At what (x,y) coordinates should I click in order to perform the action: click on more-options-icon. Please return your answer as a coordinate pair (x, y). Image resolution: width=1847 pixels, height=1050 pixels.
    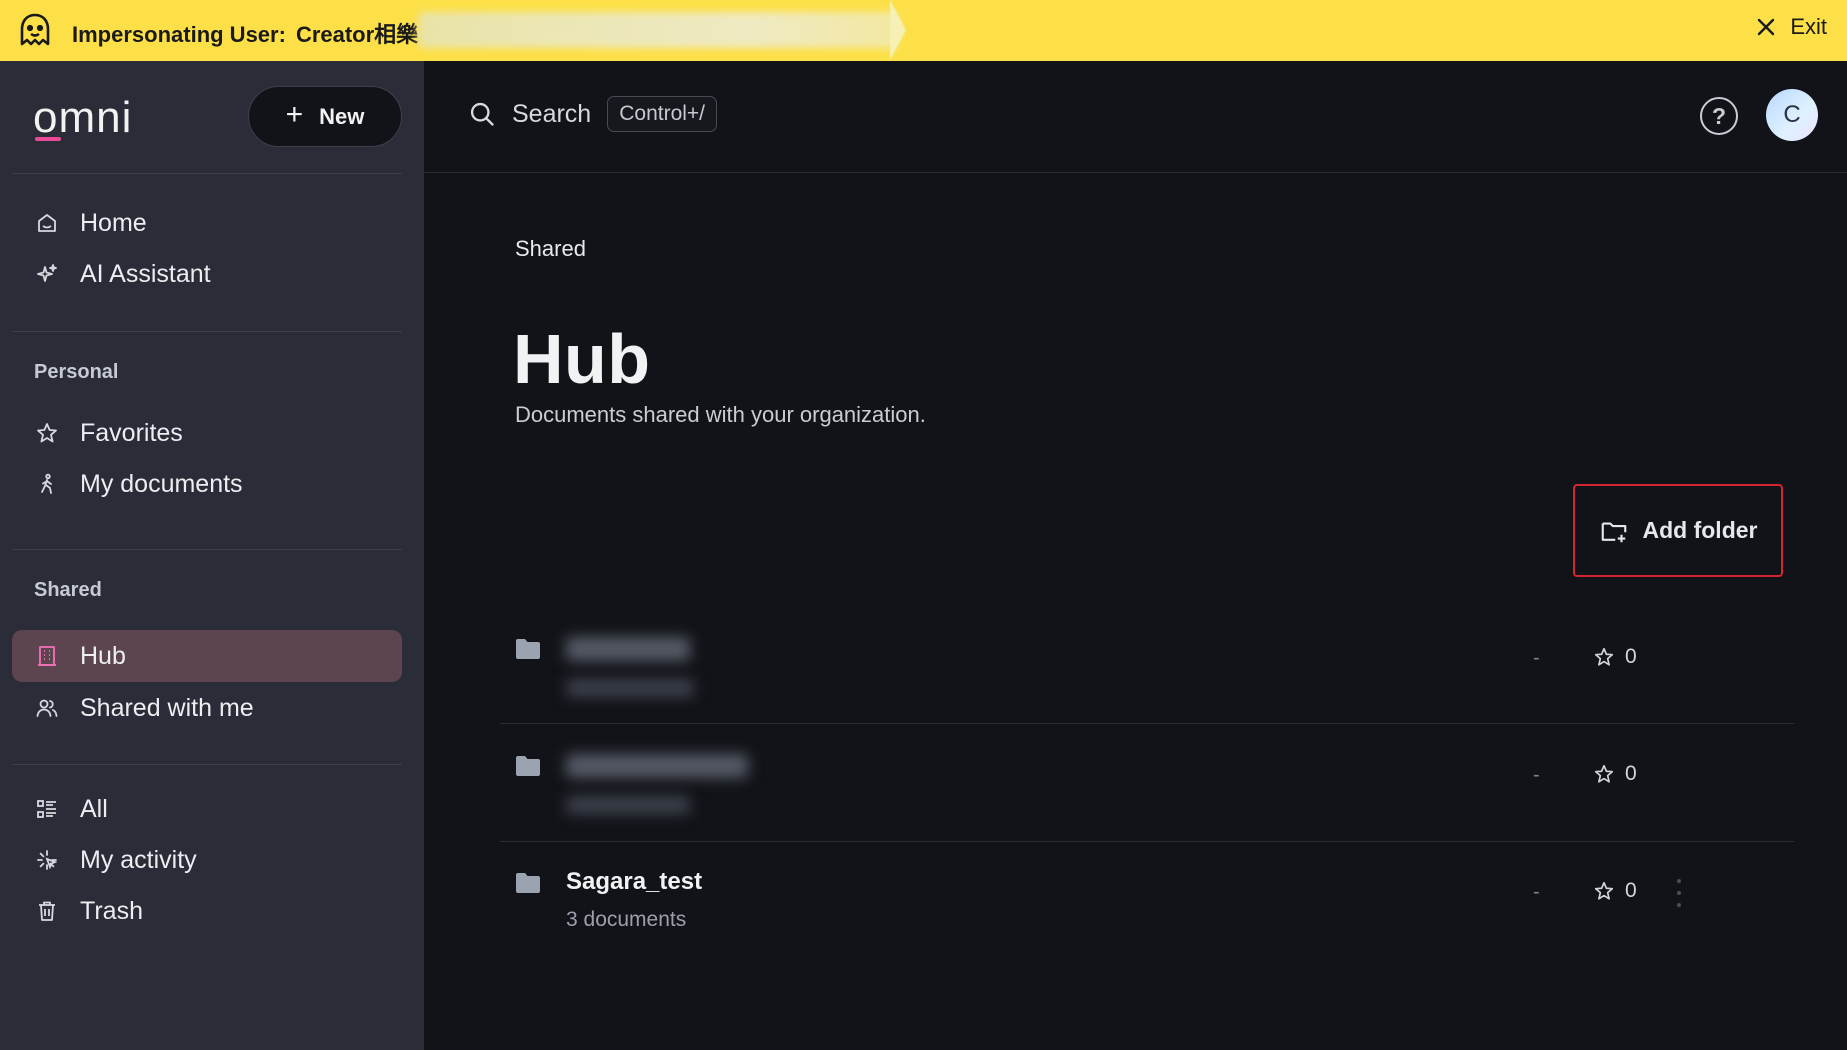
    Looking at the image, I should click on (1679, 893).